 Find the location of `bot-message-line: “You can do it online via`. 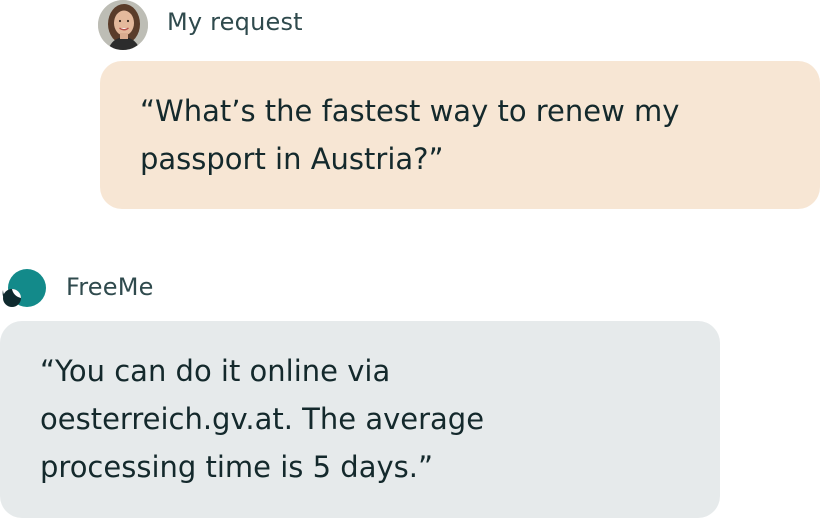

bot-message-line: “You can do it online via is located at coordinates (215, 371).